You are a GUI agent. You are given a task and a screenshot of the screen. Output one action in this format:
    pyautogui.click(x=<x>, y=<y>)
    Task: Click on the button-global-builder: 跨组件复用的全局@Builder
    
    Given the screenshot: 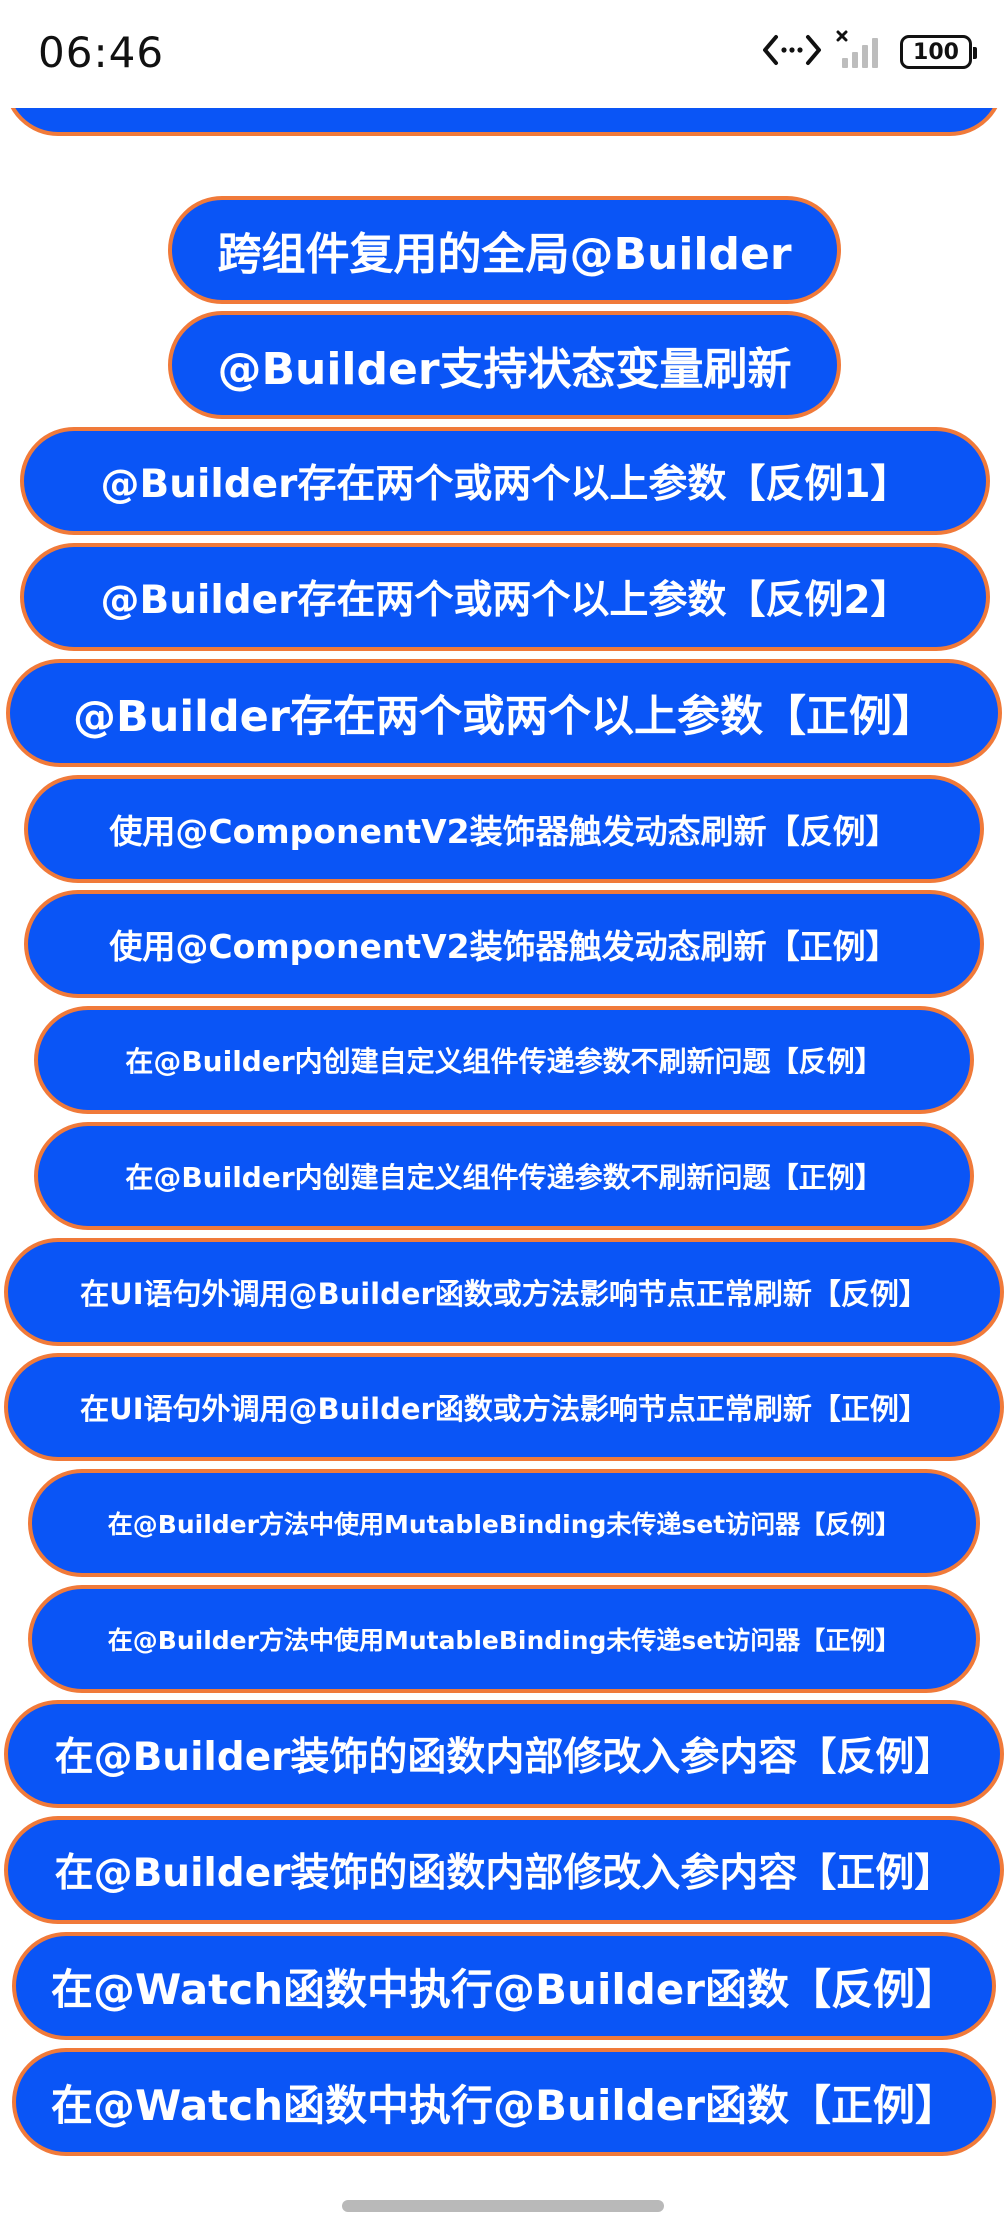 What is the action you would take?
    pyautogui.click(x=504, y=250)
    